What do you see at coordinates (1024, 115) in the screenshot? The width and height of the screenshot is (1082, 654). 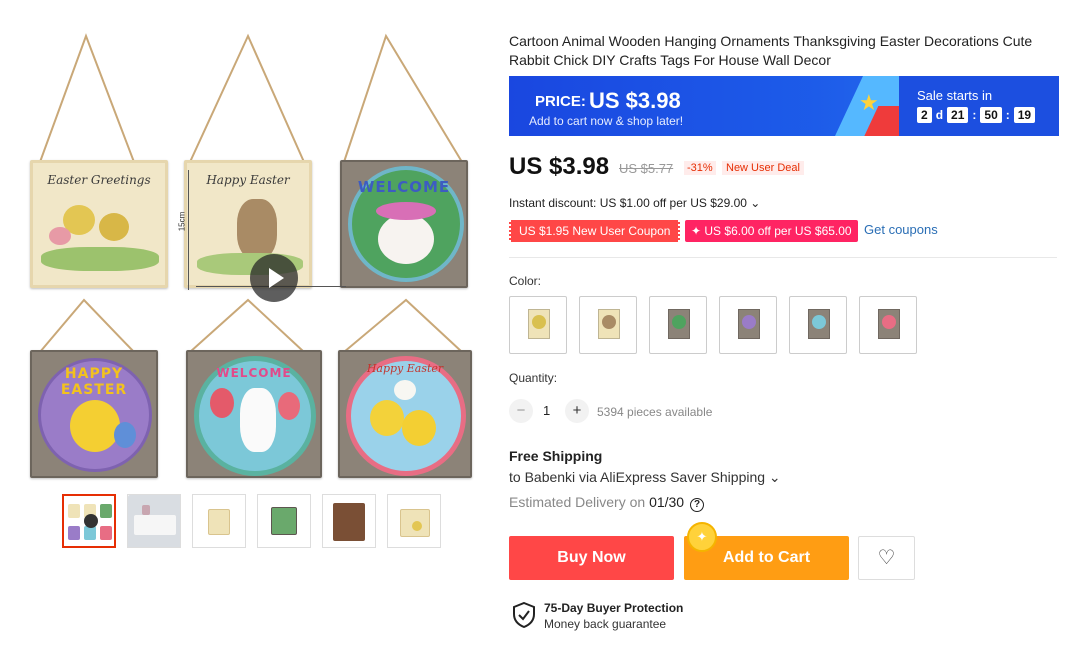 I see `countdown-seconds: 19` at bounding box center [1024, 115].